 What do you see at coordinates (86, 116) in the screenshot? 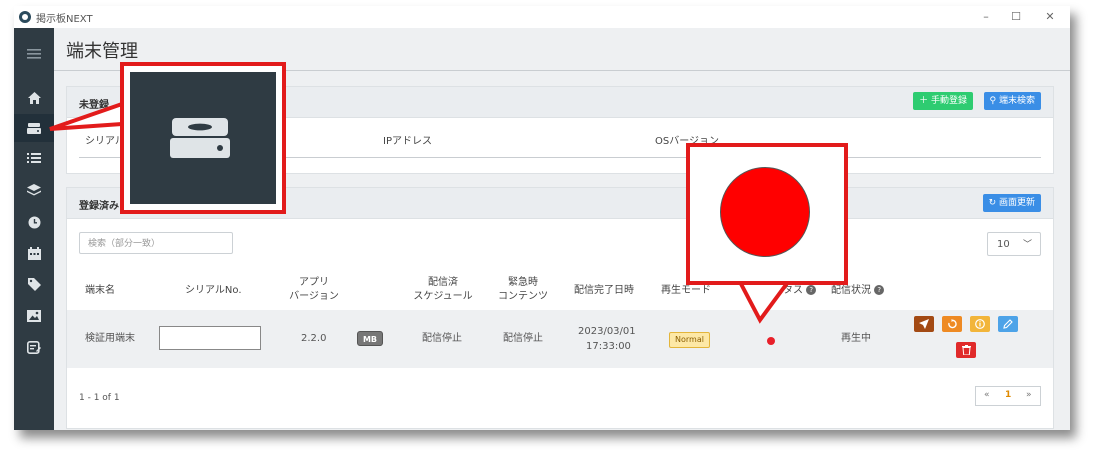
I see `callout-pointer-left` at bounding box center [86, 116].